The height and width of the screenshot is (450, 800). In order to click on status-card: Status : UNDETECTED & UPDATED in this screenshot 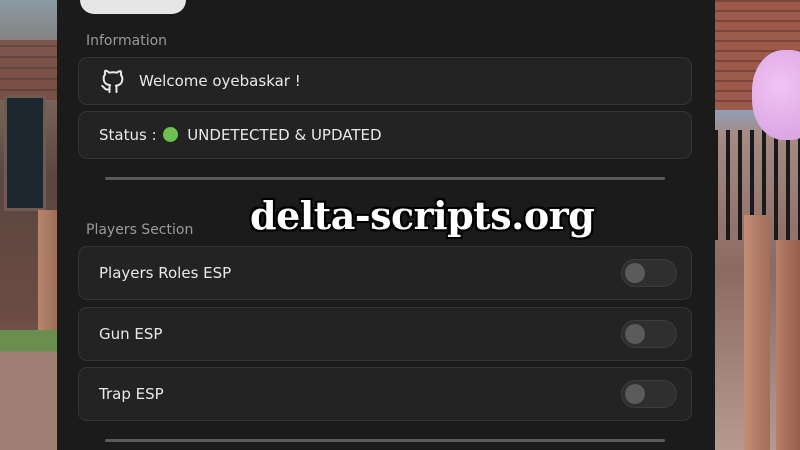, I will do `click(385, 135)`.